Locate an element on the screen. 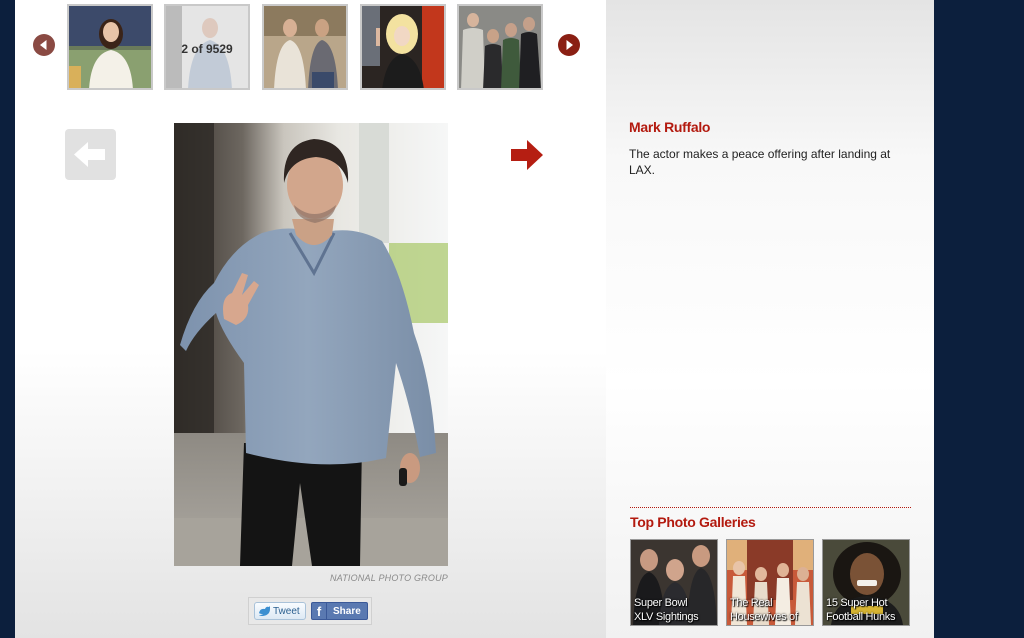  gallery-card: Super Bowl XLV Sightings is located at coordinates (674, 582).